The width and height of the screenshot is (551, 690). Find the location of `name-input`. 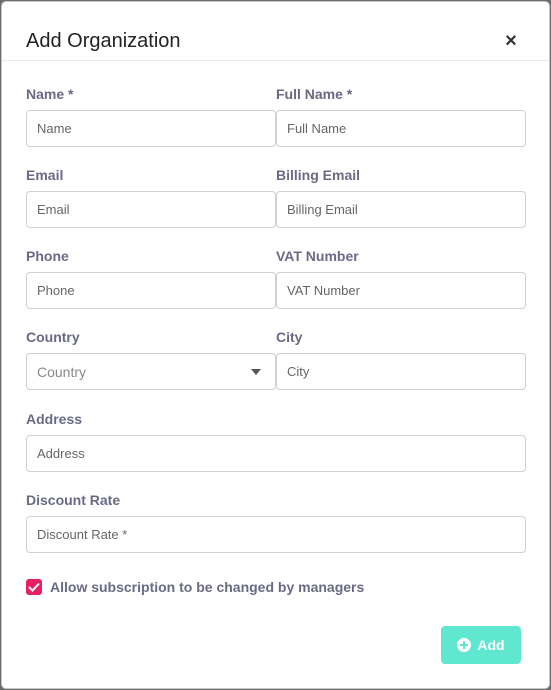

name-input is located at coordinates (151, 128).